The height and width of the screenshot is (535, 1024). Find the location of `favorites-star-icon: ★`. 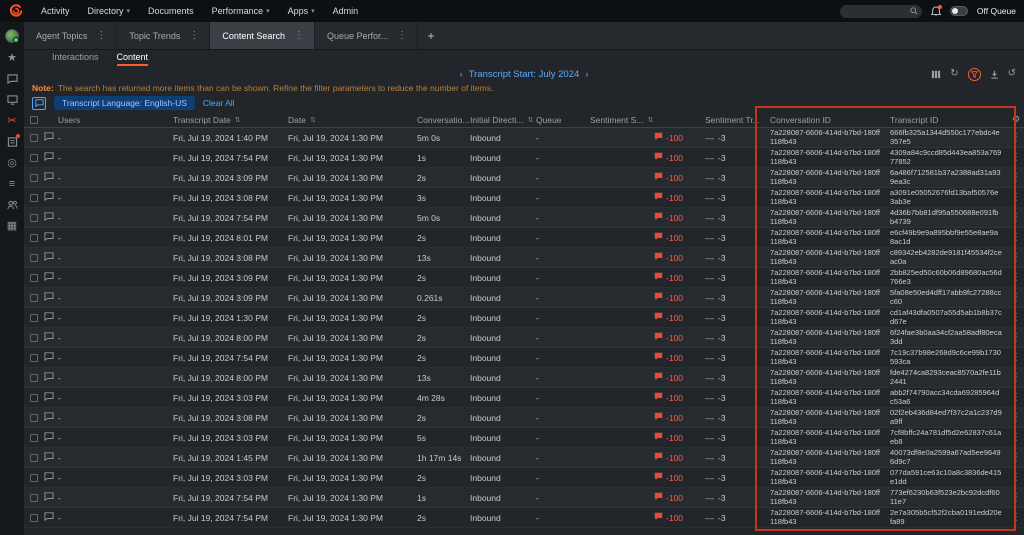

favorites-star-icon: ★ is located at coordinates (12, 58).